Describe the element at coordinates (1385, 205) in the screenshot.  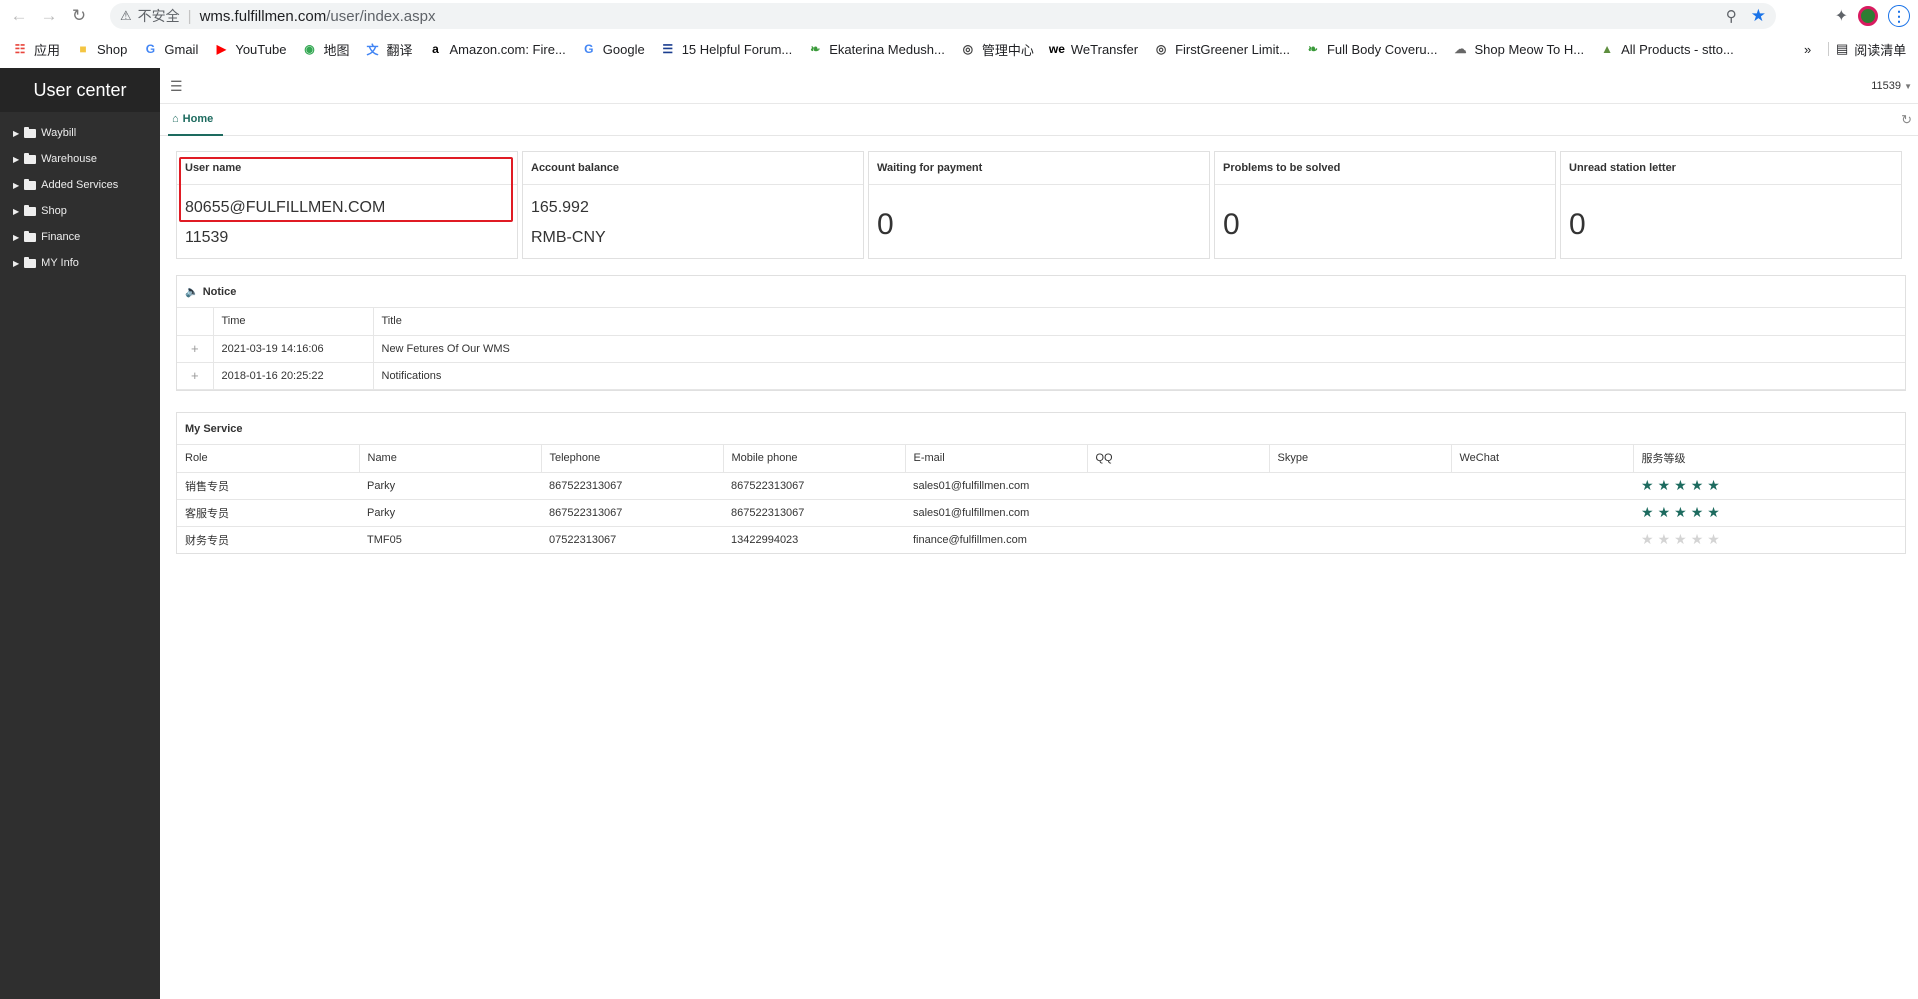
I see `card-problems: Problems to be solved 0` at that location.